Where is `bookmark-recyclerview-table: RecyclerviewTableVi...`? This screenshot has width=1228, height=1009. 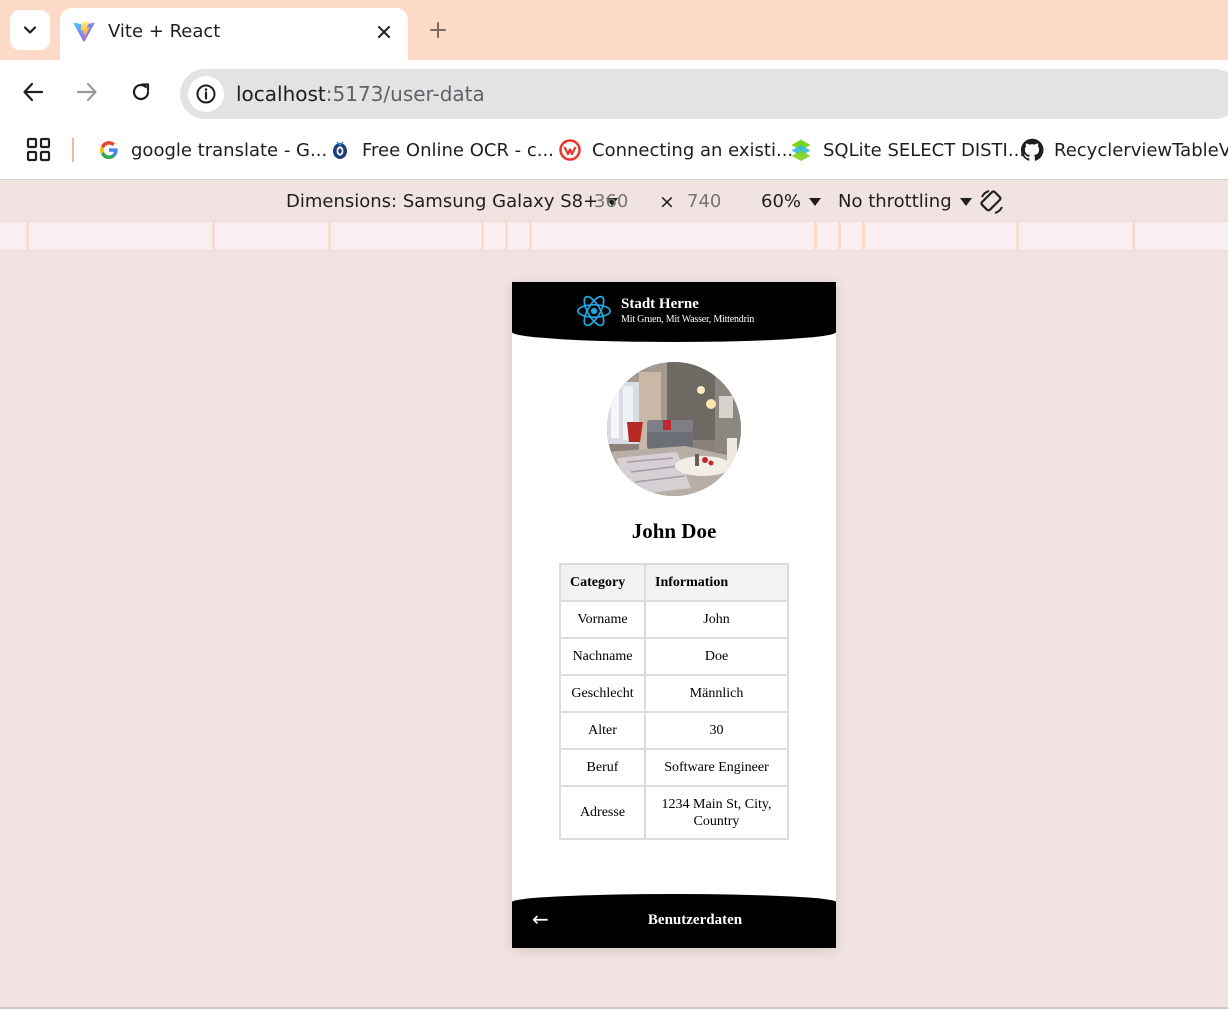
bookmark-recyclerview-table: RecyclerviewTableVi... is located at coordinates (1124, 150).